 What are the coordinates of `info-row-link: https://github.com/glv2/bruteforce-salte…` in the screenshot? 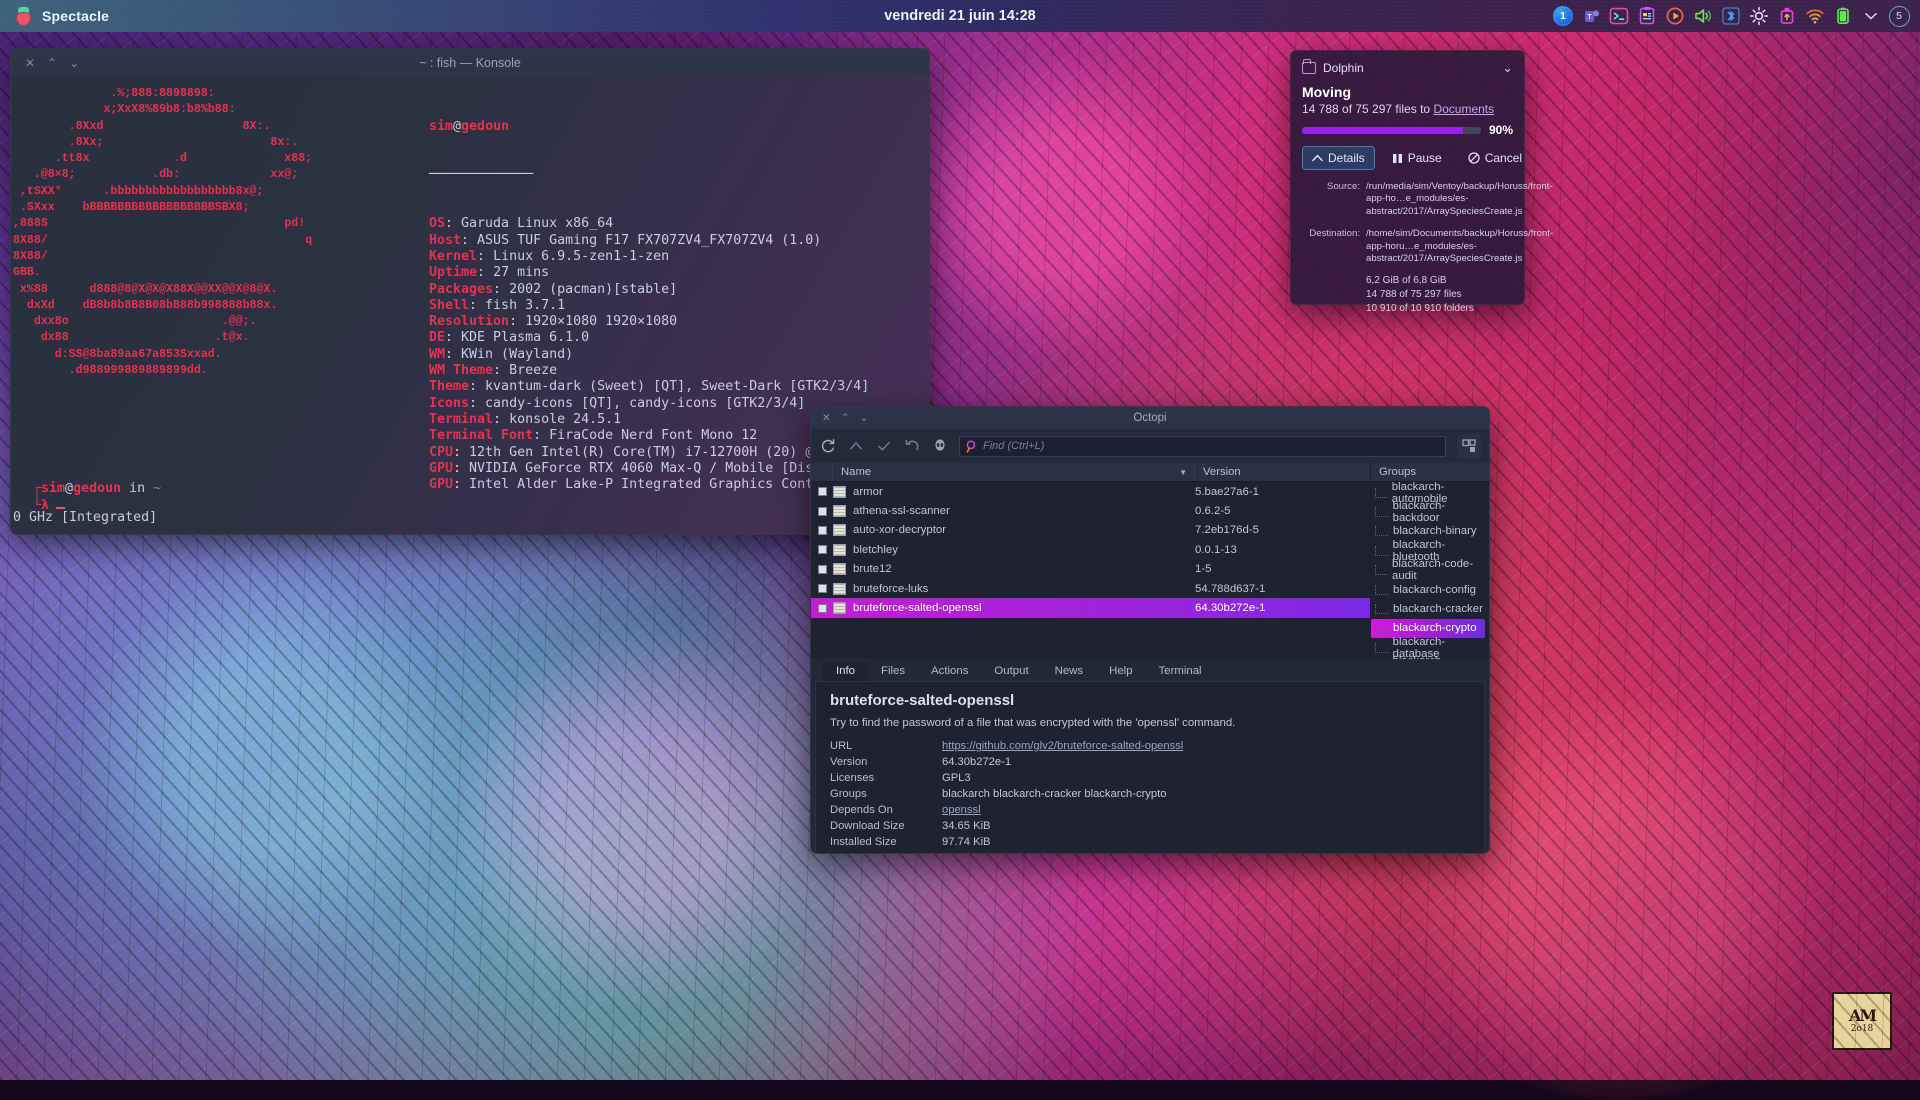 It's located at (1062, 746).